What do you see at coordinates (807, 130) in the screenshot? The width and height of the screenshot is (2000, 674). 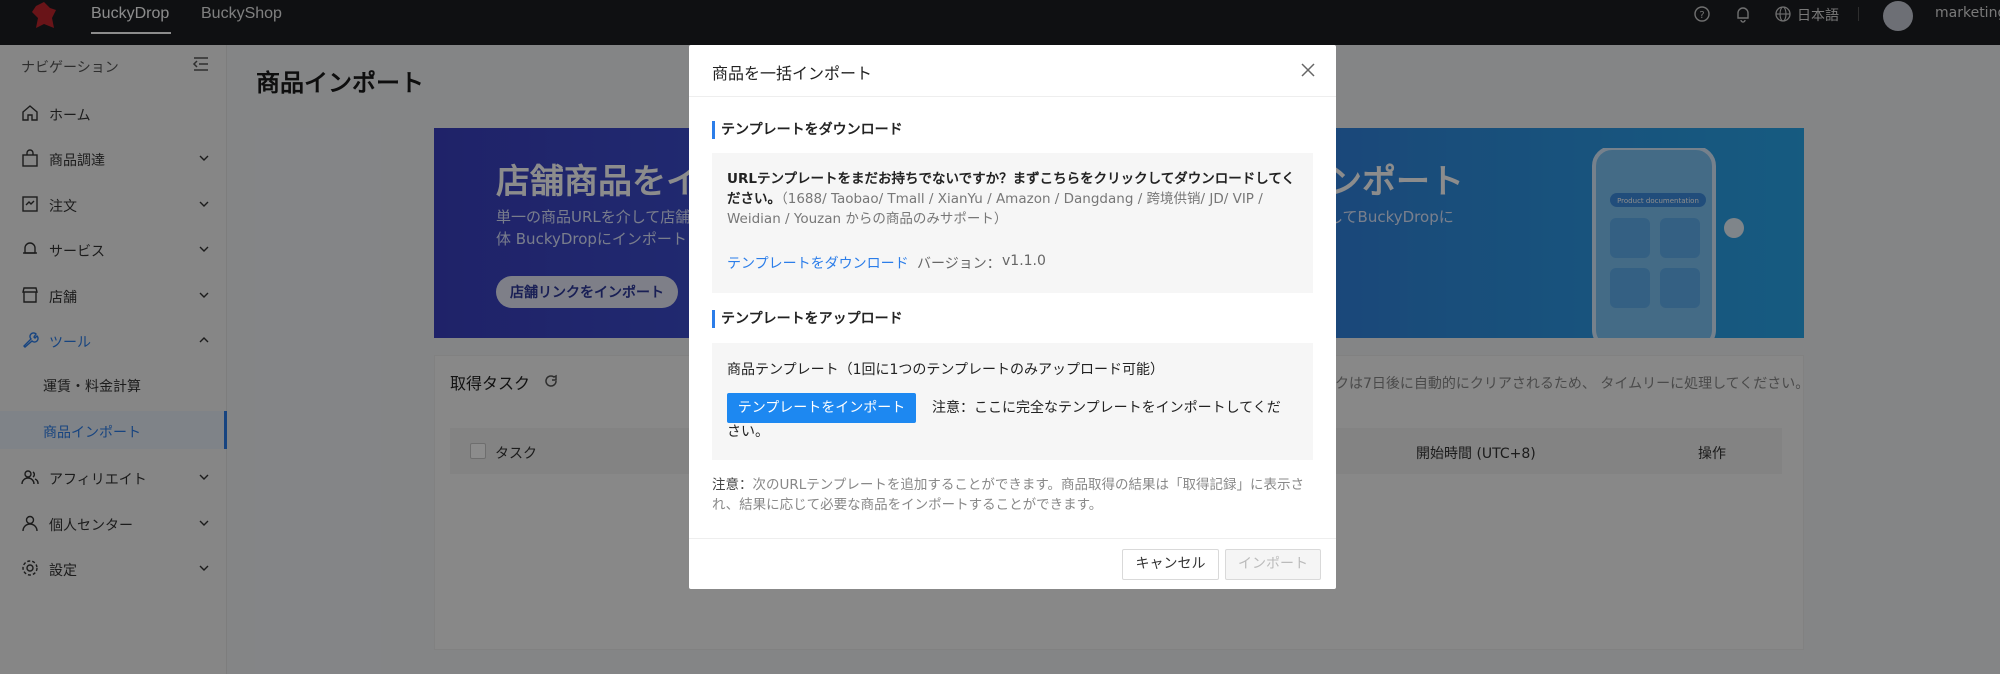 I see `download-section-title: テンプレートをダウンロード` at bounding box center [807, 130].